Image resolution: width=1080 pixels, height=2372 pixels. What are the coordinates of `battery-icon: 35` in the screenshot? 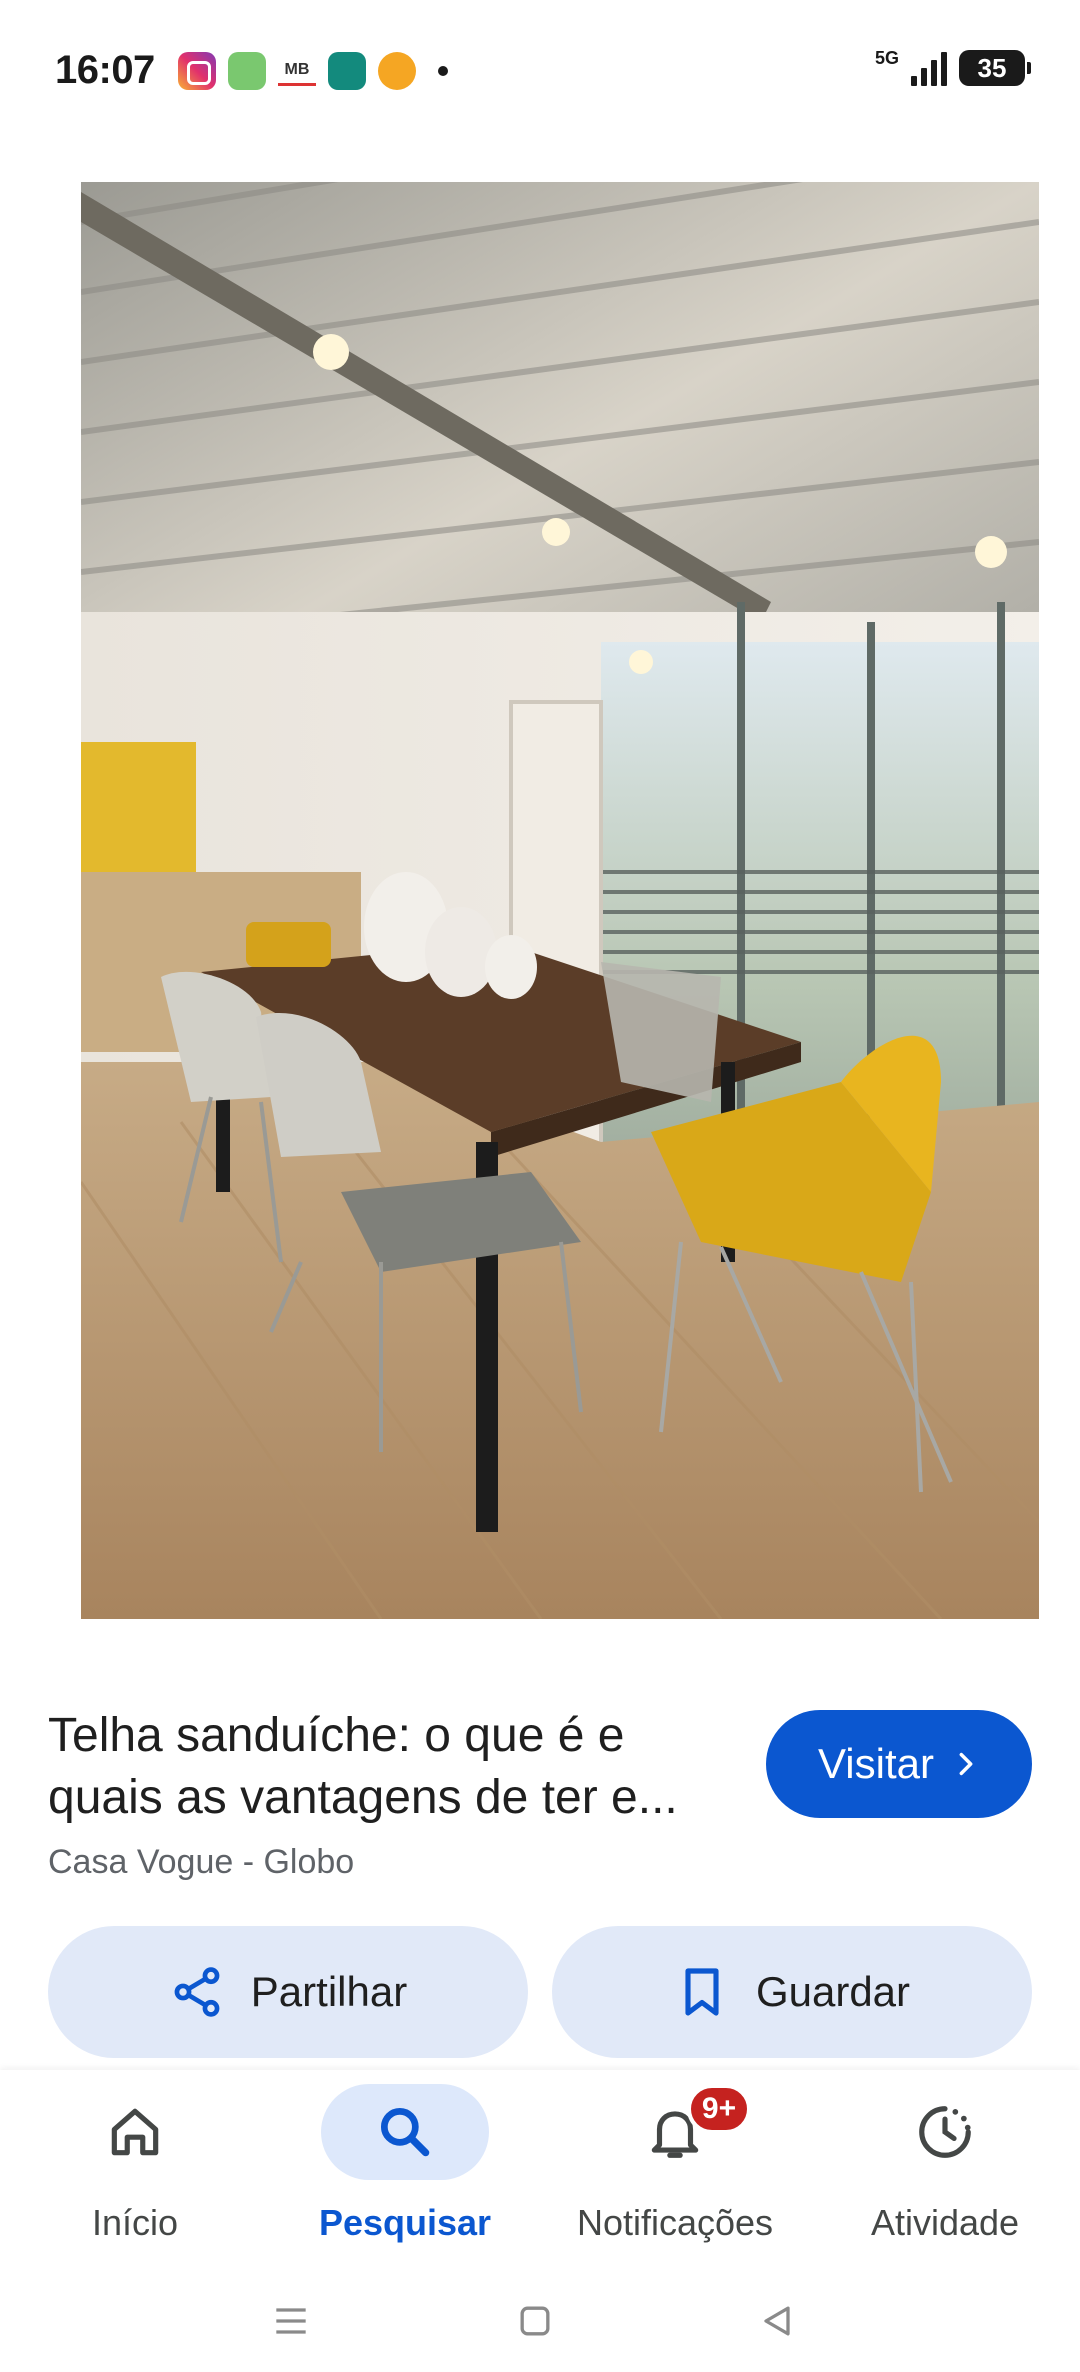 It's located at (995, 68).